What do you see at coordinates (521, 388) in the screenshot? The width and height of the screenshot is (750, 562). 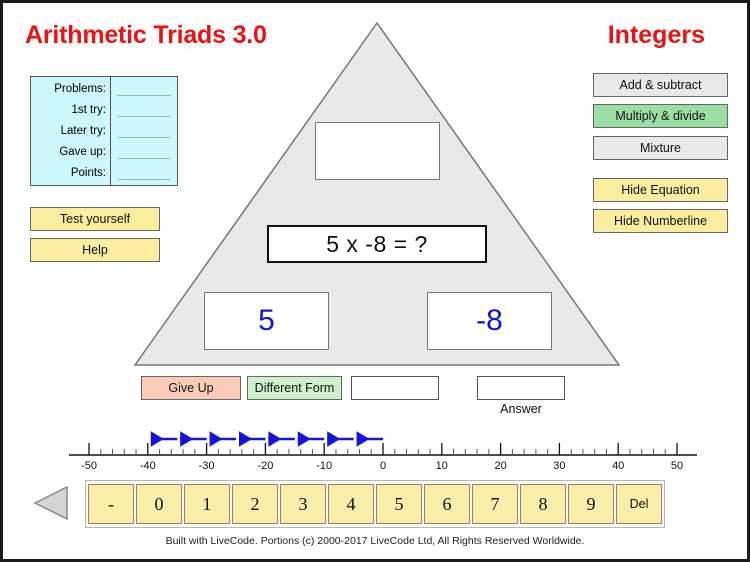 I see `answer-input` at bounding box center [521, 388].